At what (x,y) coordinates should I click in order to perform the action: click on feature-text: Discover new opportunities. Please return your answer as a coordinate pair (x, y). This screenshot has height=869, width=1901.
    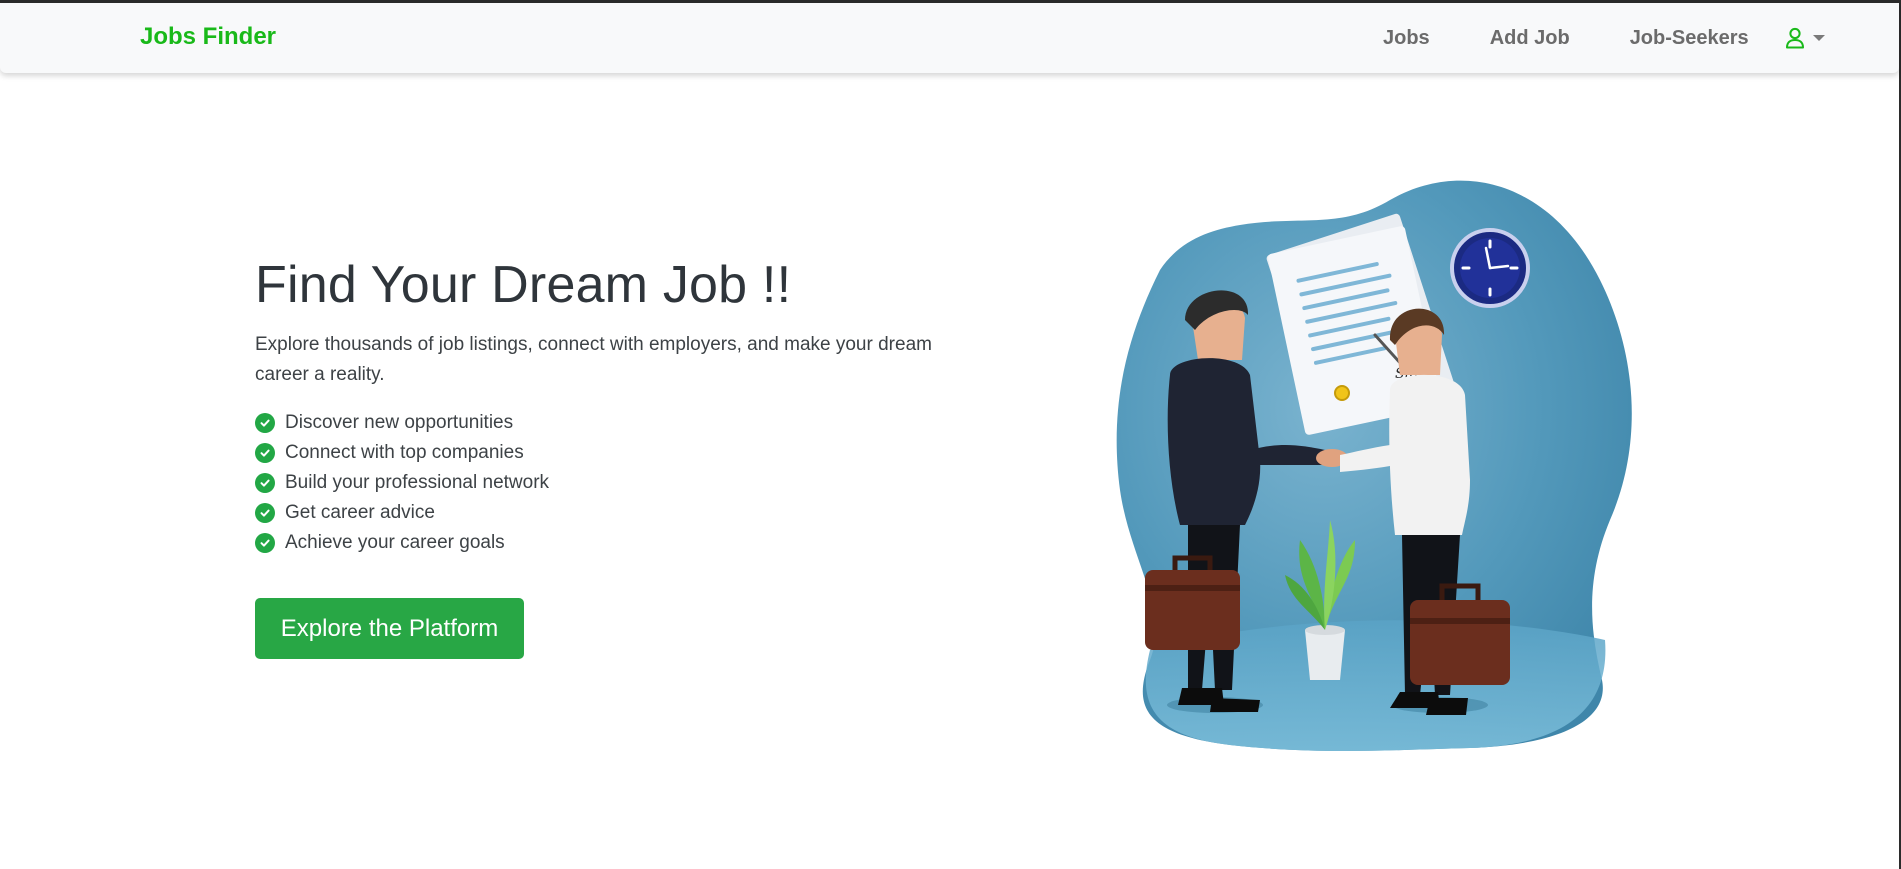
    Looking at the image, I should click on (399, 422).